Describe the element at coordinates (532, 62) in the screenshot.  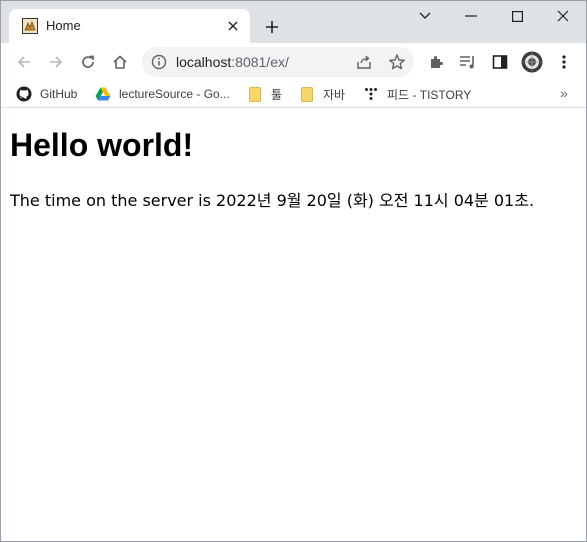
I see `profile-avatar` at that location.